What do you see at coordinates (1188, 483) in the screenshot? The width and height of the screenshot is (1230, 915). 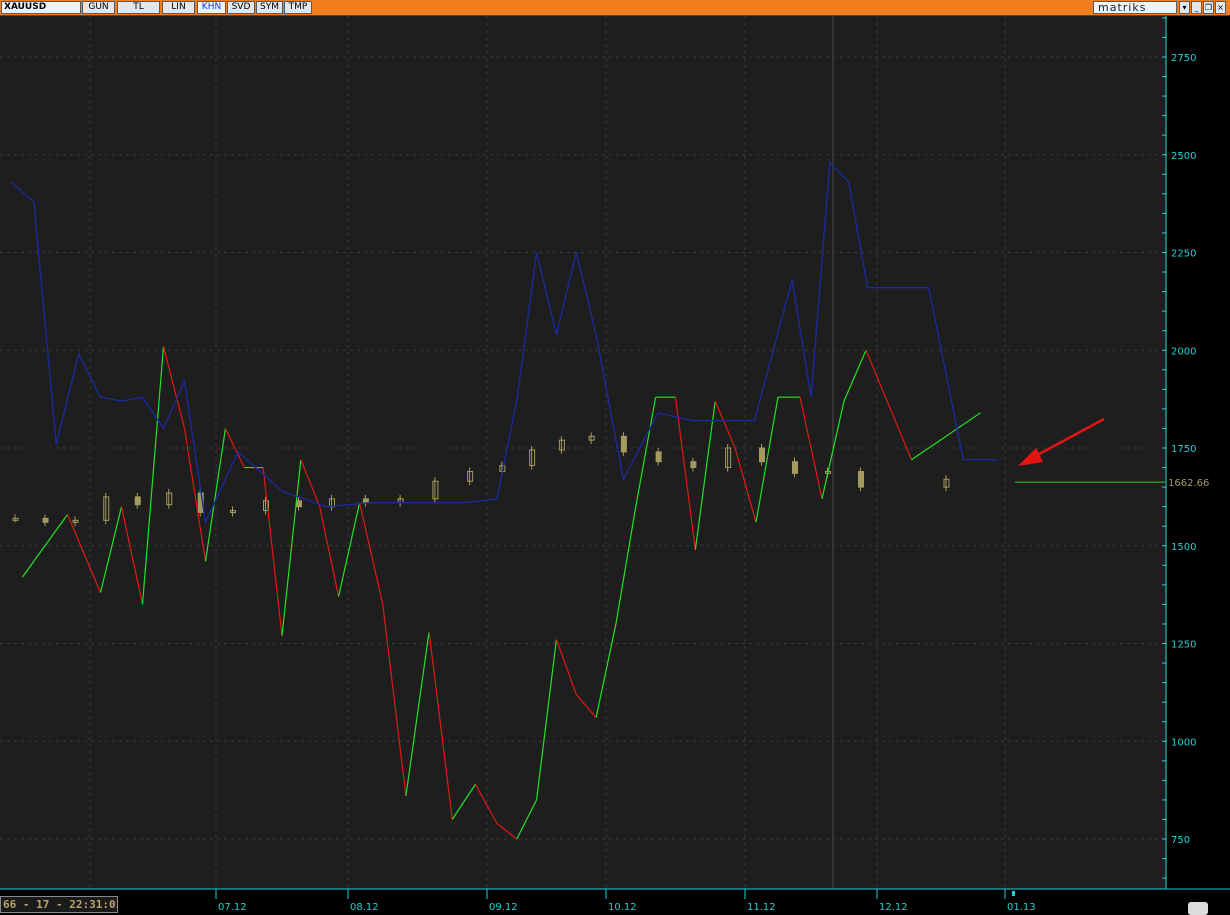 I see `last-price-label: 1662.66` at bounding box center [1188, 483].